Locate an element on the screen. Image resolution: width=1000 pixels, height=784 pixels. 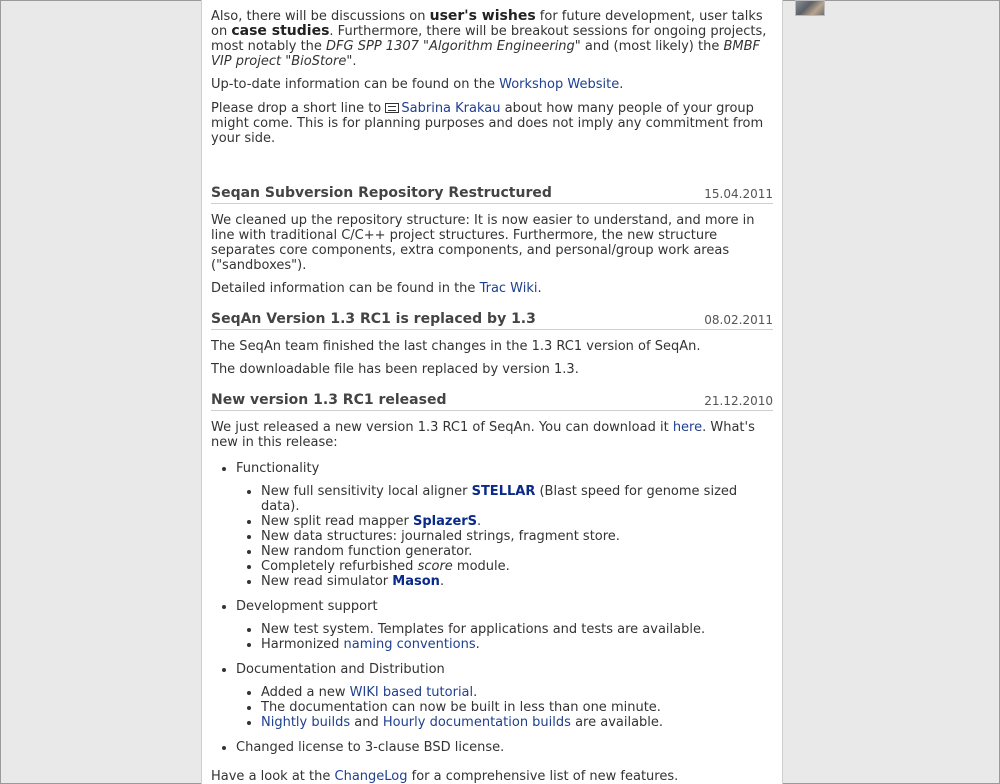
wiki-tutorial-link: WIKI based tutorial is located at coordinates (411, 692).